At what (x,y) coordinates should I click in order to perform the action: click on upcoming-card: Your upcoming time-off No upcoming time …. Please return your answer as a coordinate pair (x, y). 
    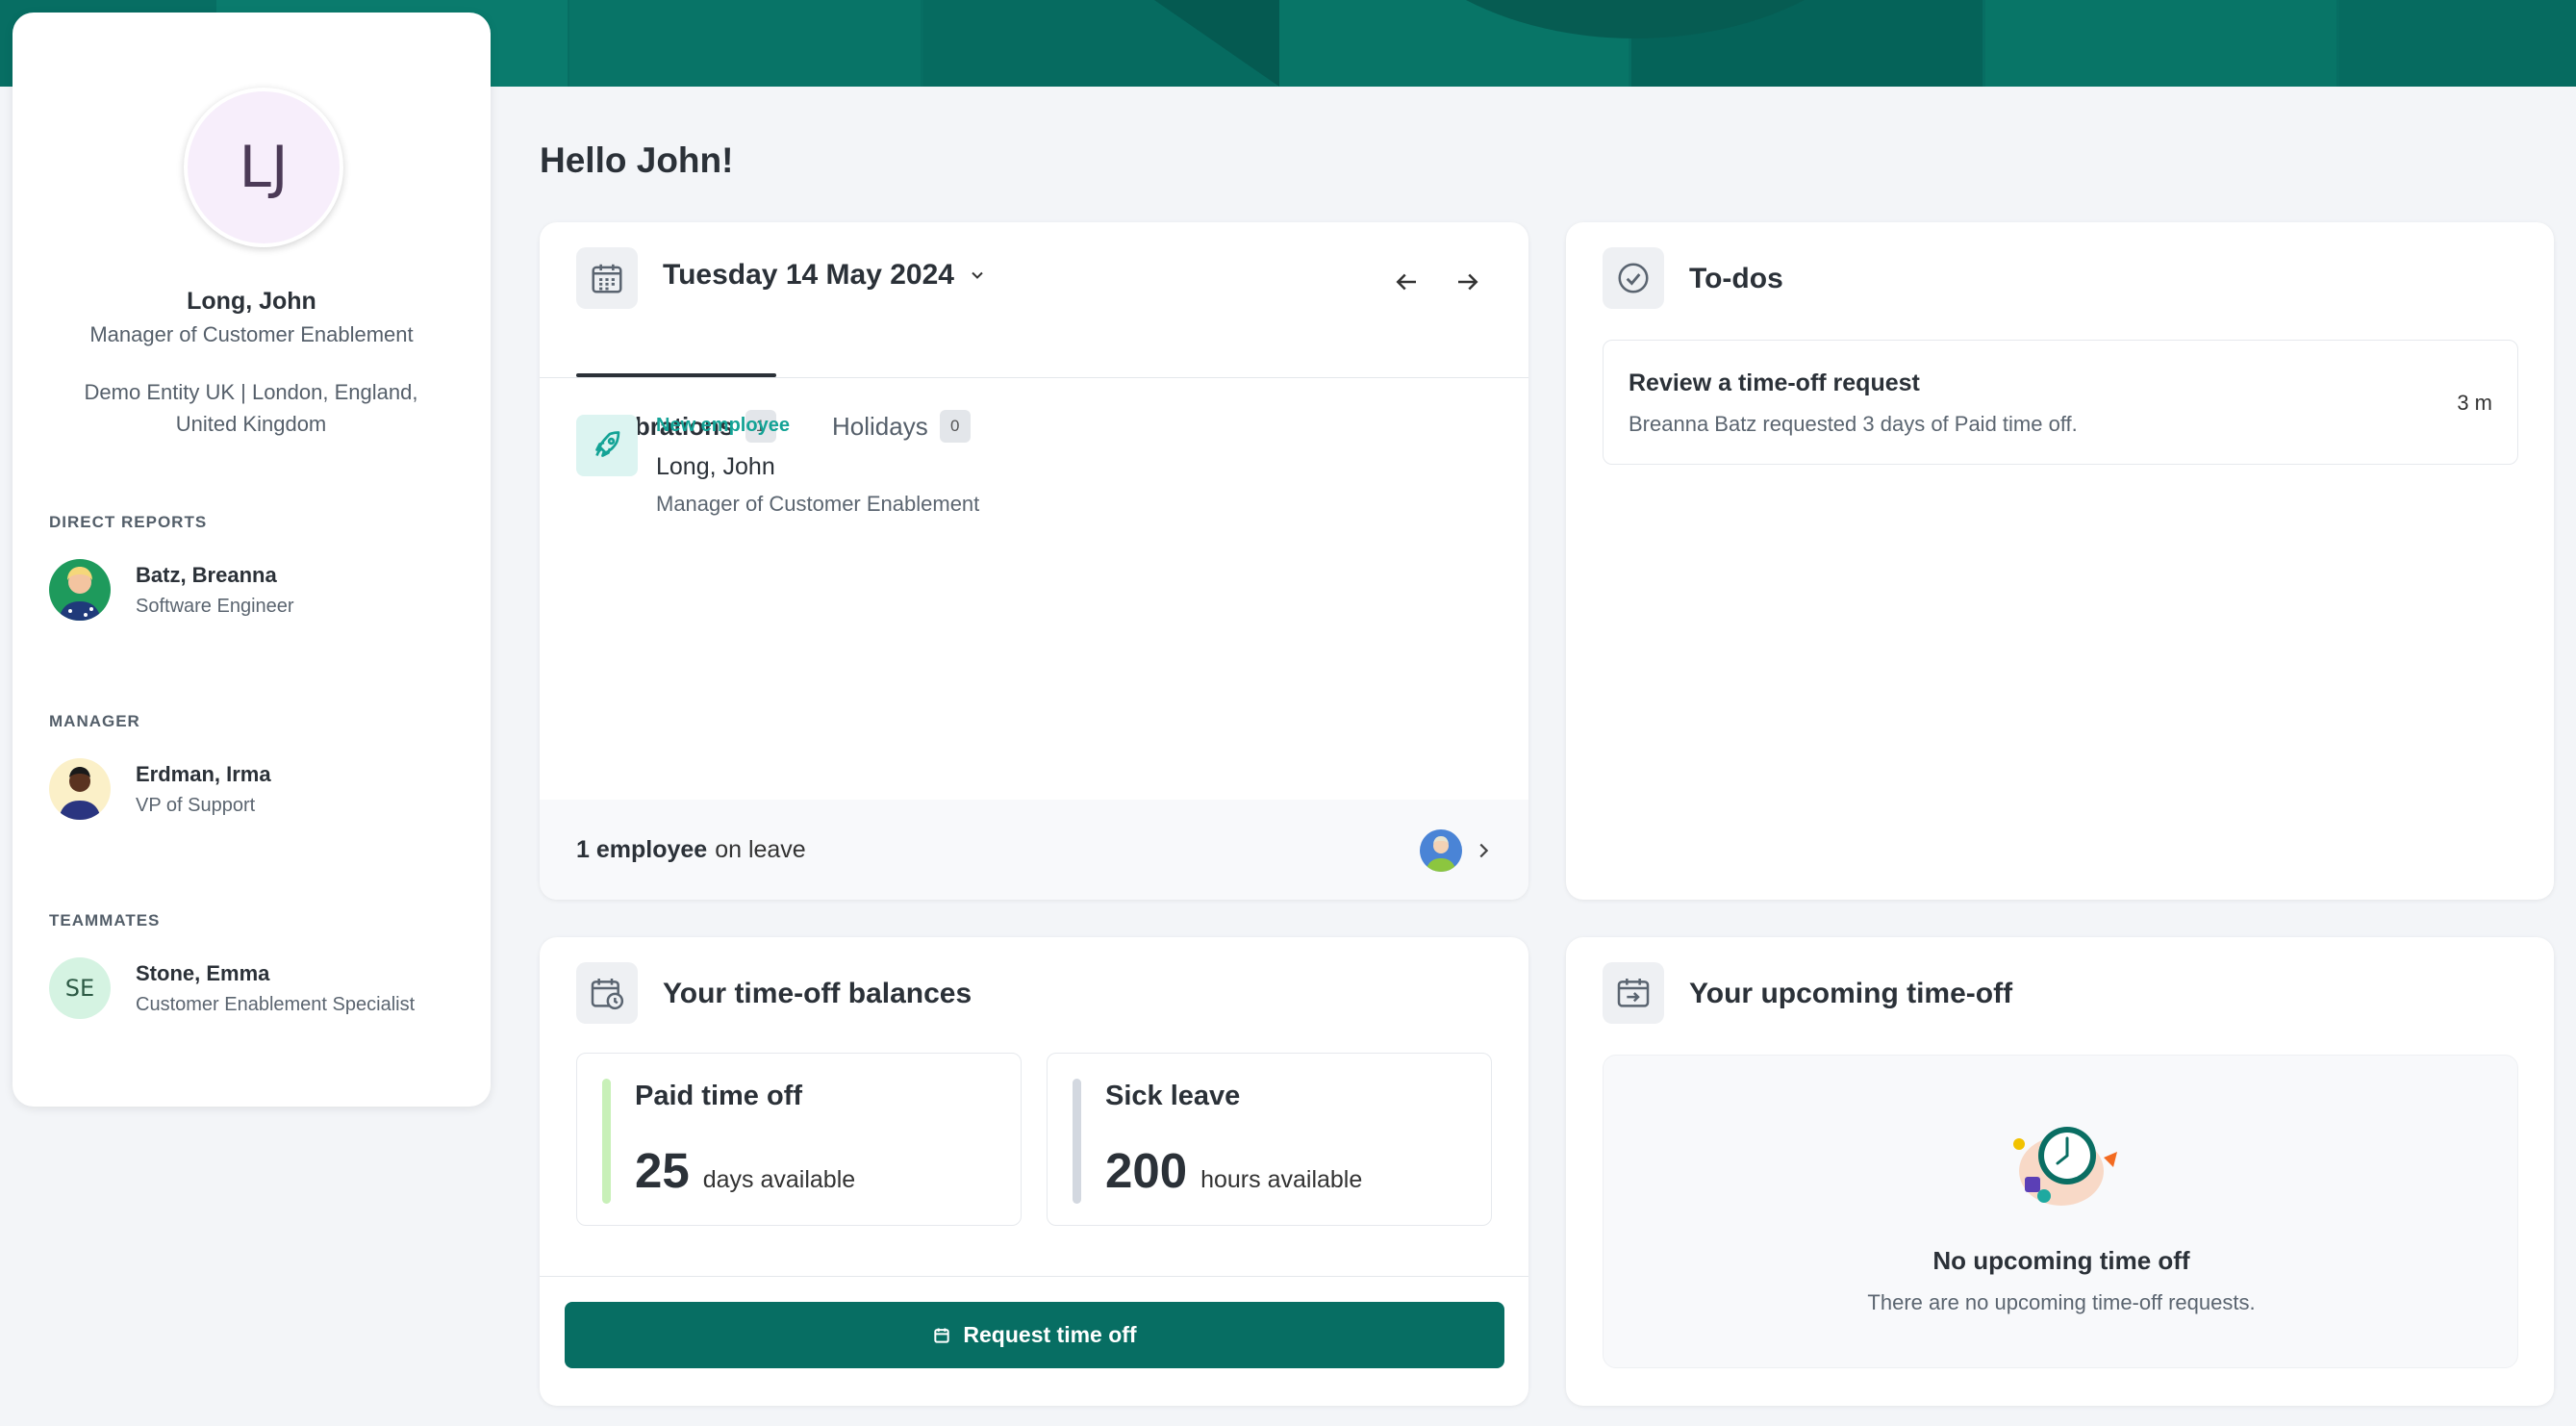
    Looking at the image, I should click on (2060, 1172).